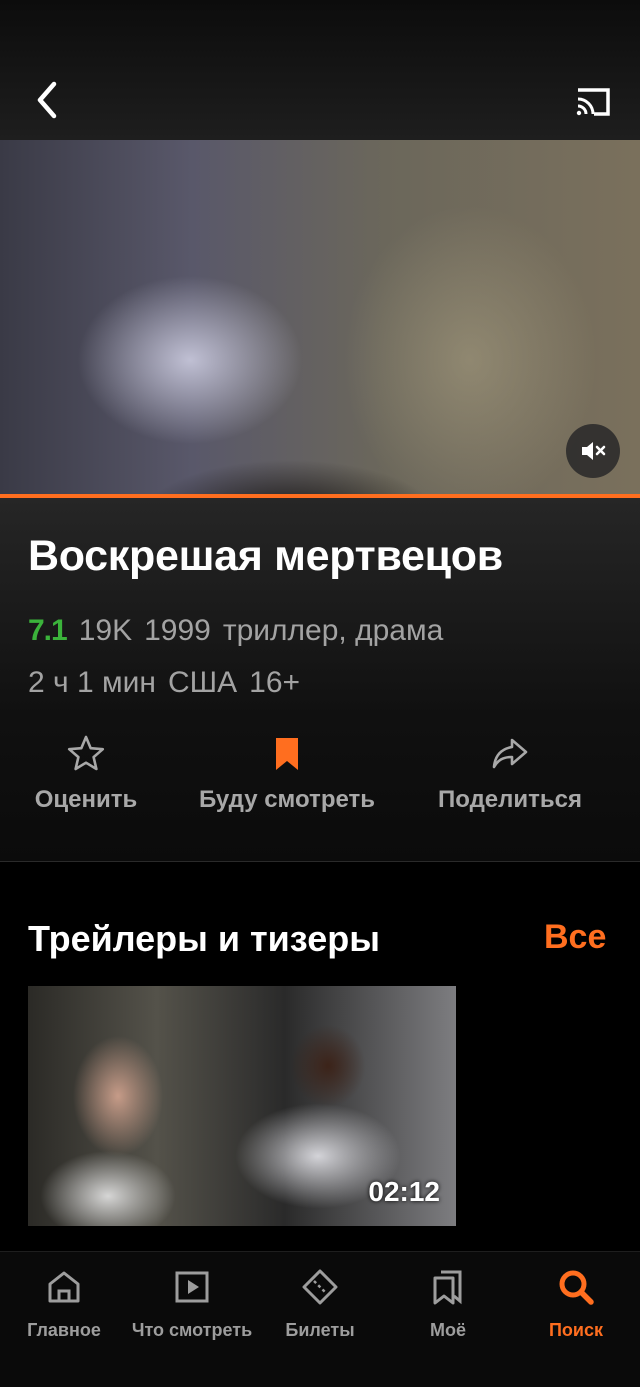  What do you see at coordinates (48, 100) in the screenshot?
I see `back-arrow-icon` at bounding box center [48, 100].